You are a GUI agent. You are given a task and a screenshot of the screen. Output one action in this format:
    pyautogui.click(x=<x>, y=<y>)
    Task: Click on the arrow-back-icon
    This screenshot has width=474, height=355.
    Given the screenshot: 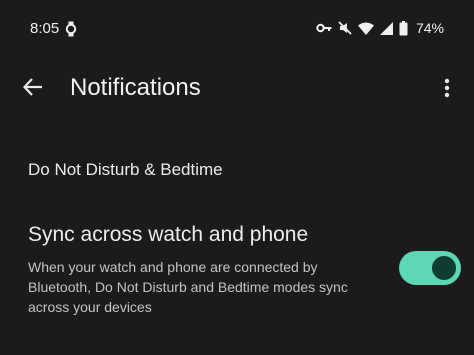 What is the action you would take?
    pyautogui.click(x=32, y=87)
    